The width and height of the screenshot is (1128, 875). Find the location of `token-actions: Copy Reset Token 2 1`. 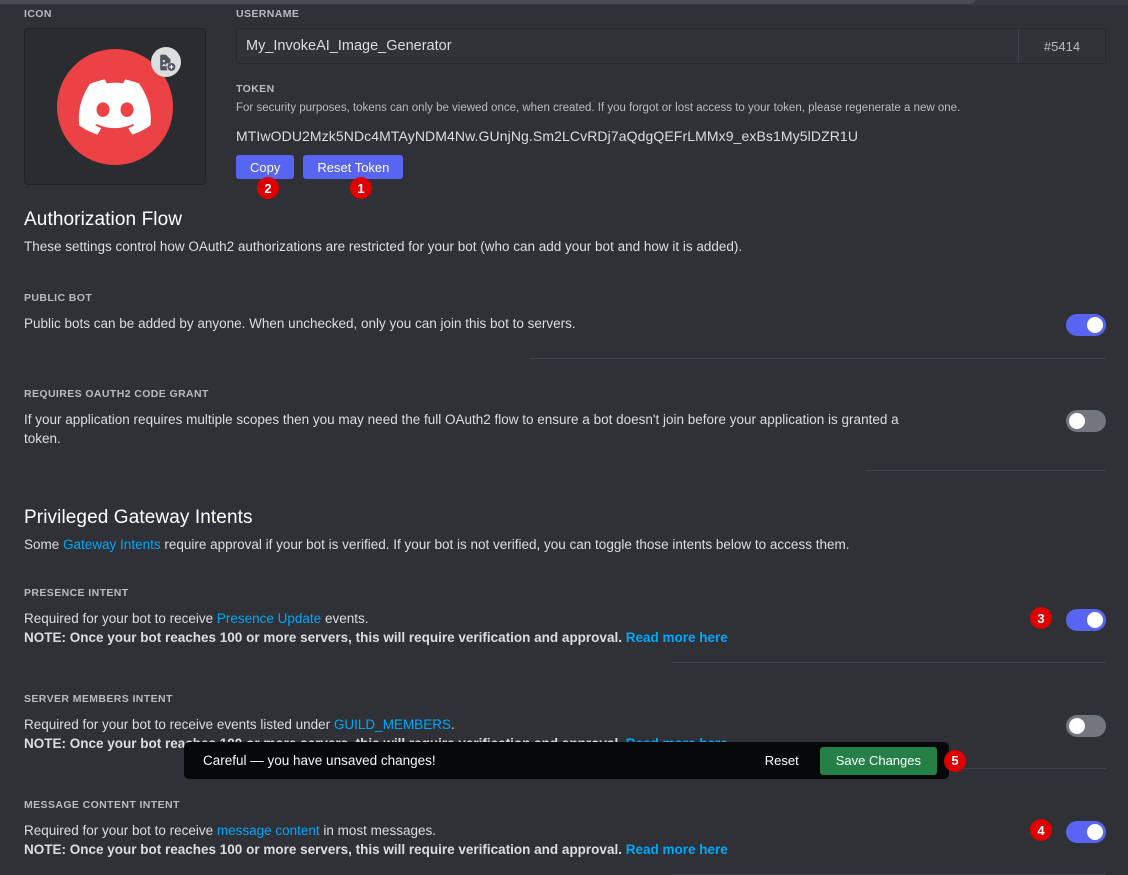

token-actions: Copy Reset Token 2 1 is located at coordinates (671, 177).